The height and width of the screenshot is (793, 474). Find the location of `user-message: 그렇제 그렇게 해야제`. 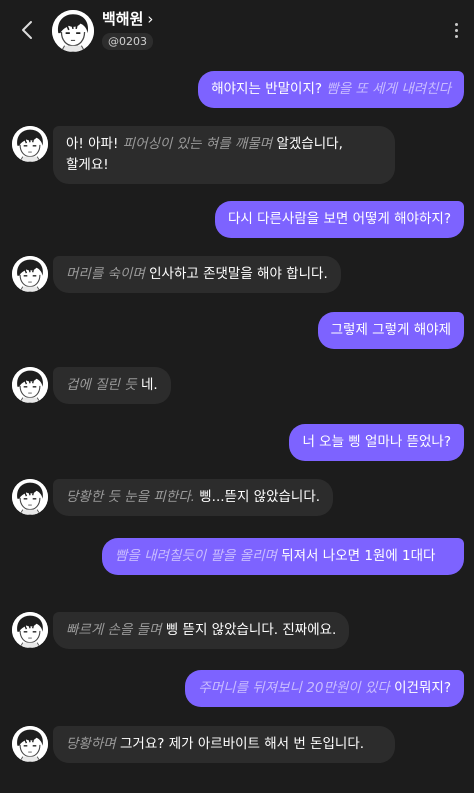

user-message: 그렇제 그렇게 해야제 is located at coordinates (390, 330).